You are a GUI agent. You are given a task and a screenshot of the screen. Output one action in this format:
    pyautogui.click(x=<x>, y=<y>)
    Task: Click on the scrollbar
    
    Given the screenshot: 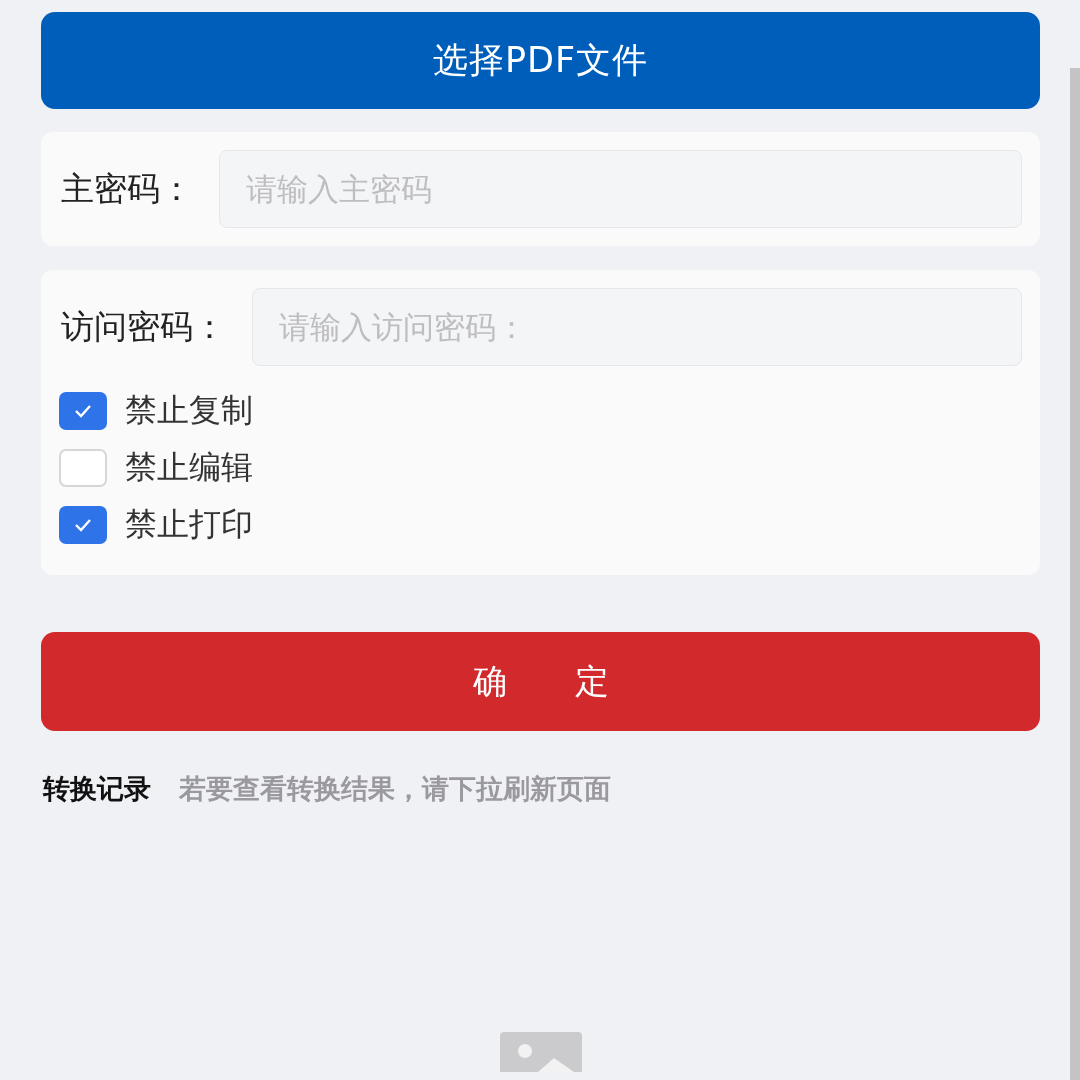 What is the action you would take?
    pyautogui.click(x=1075, y=574)
    